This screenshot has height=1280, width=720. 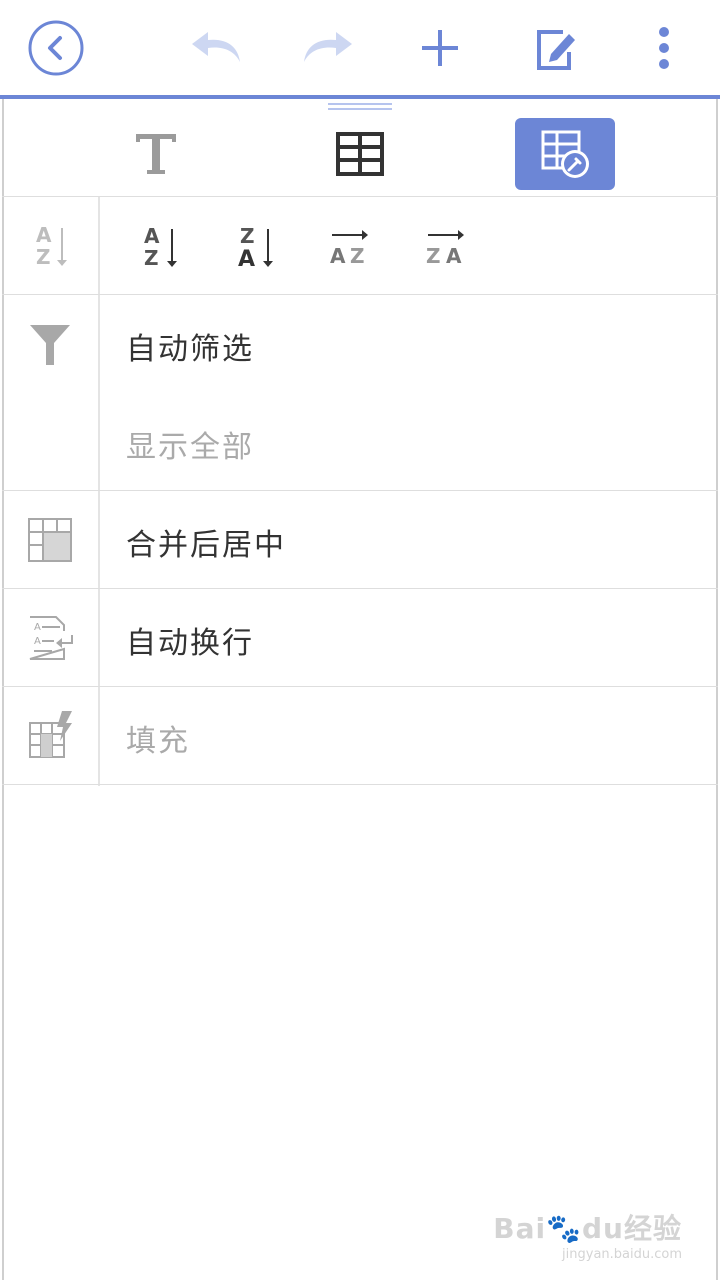 I want to click on redo-icon, so click(x=328, y=47).